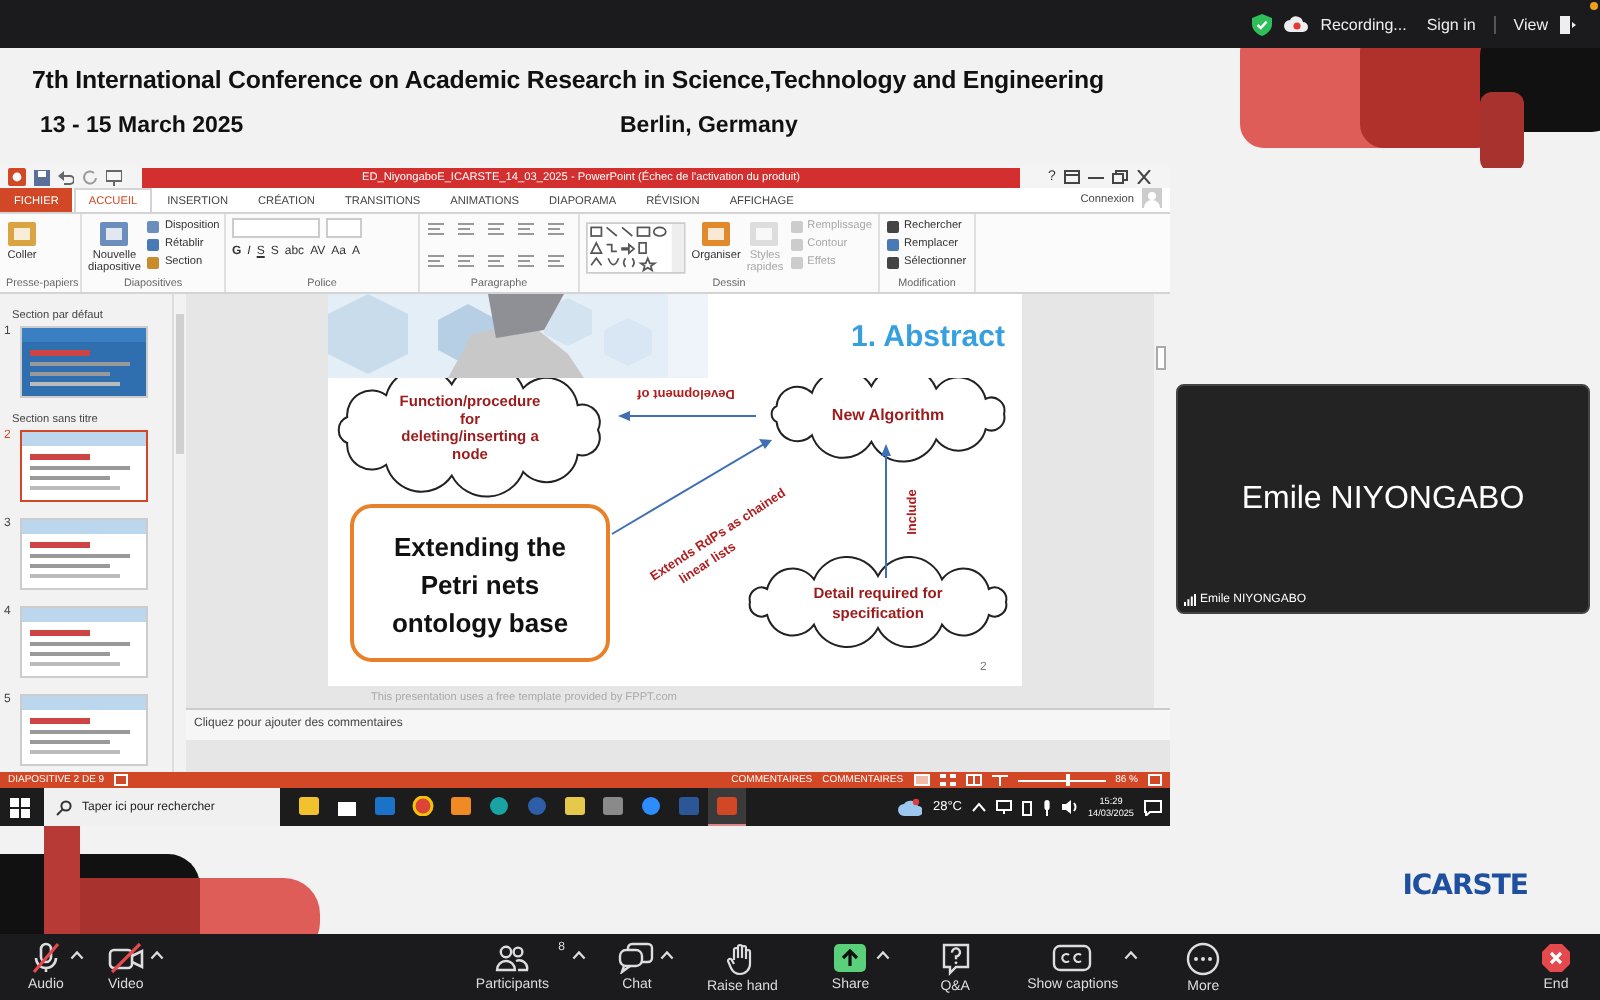 Image resolution: width=1600 pixels, height=1000 pixels. Describe the element at coordinates (1190, 600) in the screenshot. I see `signal-icon` at that location.